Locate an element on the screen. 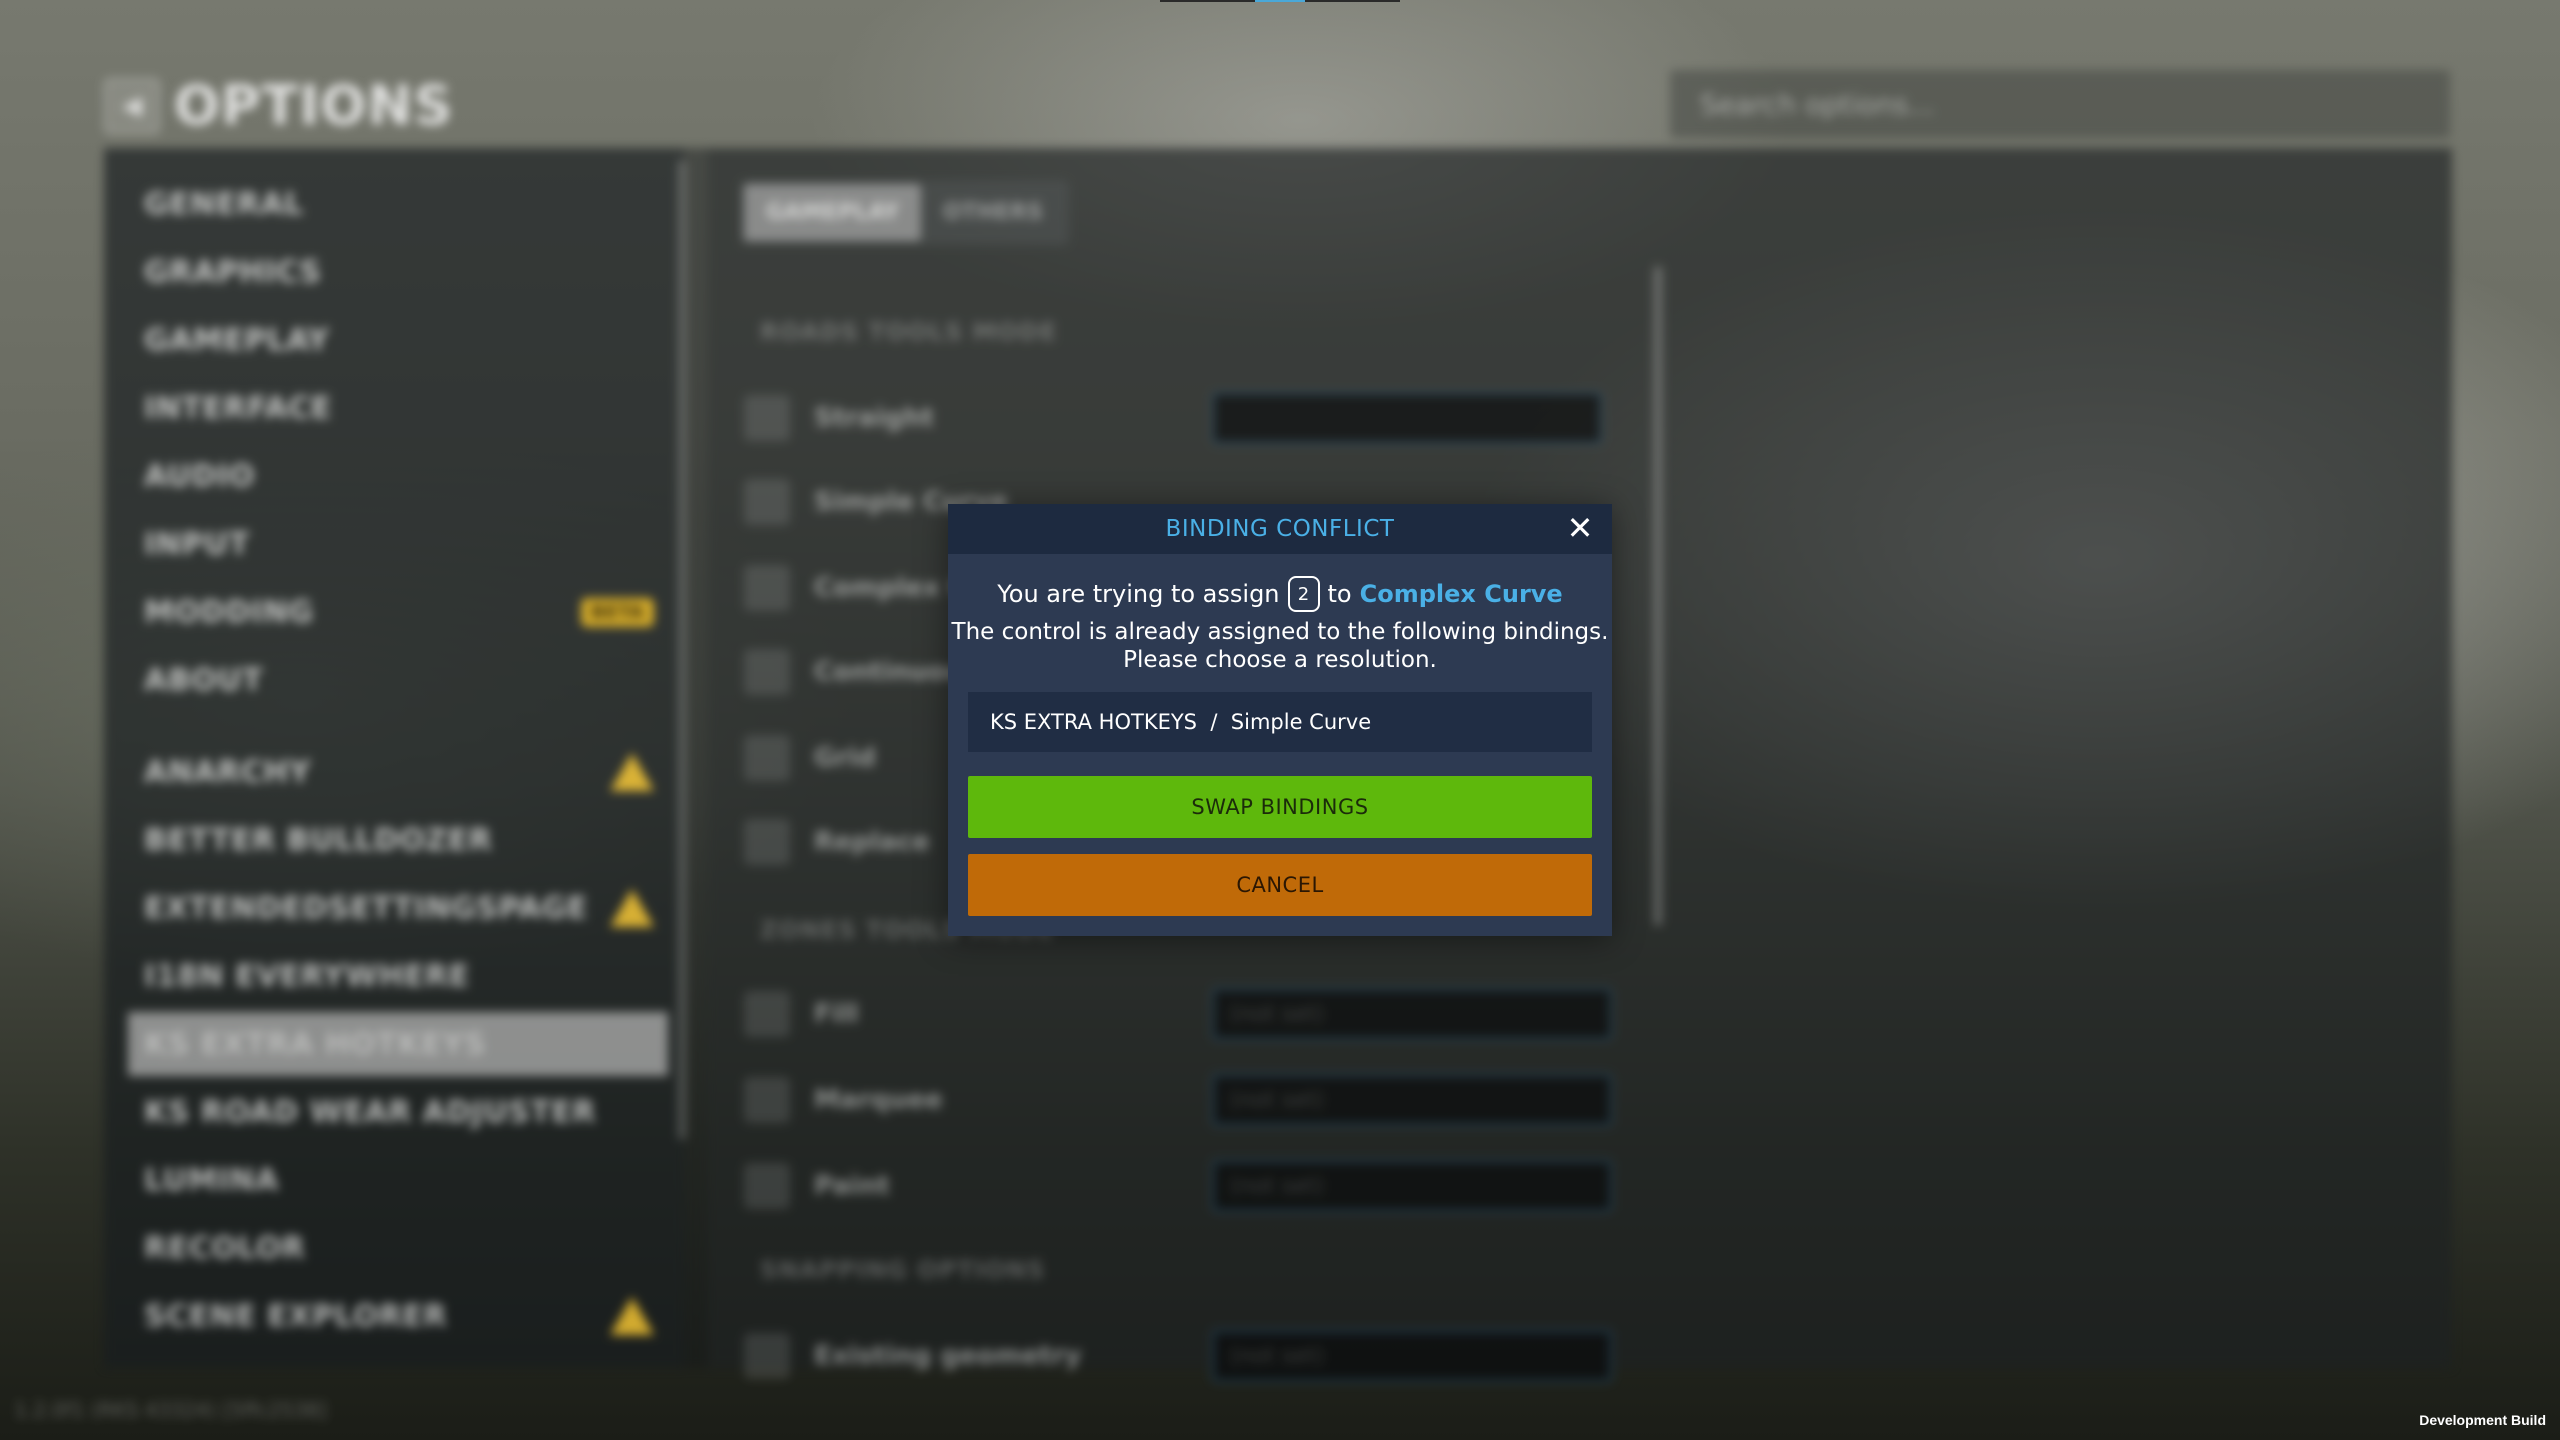 This screenshot has width=2560, height=1440. content-scrollbar is located at coordinates (1658, 596).